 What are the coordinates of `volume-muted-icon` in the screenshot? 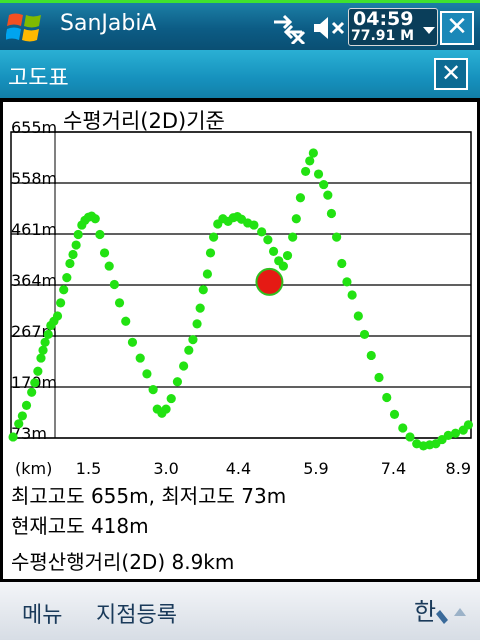 It's located at (329, 28).